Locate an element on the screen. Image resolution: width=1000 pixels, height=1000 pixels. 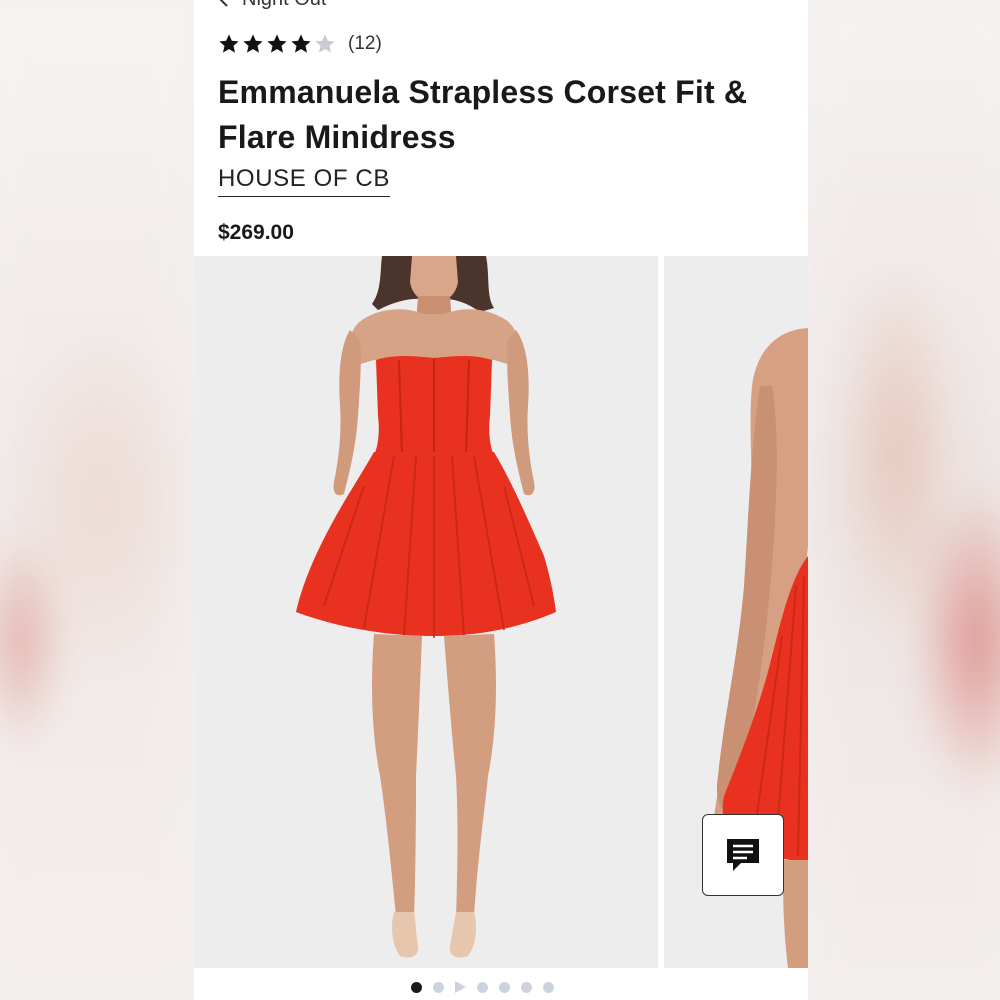
back-link-label: Night Out is located at coordinates (284, 5).